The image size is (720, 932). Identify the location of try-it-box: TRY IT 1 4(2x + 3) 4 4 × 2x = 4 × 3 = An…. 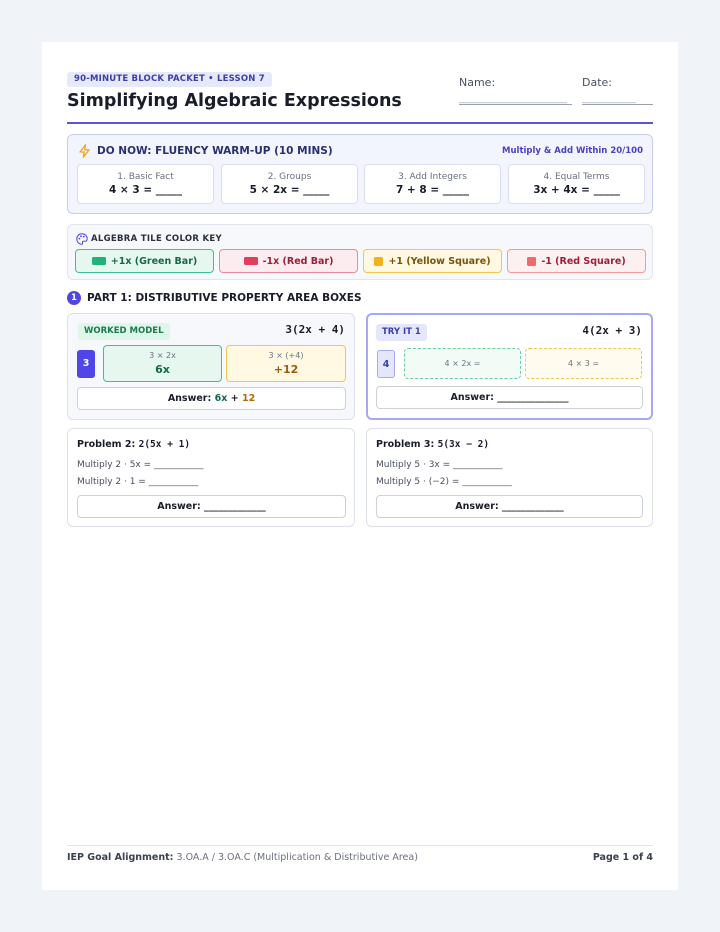
(509, 366).